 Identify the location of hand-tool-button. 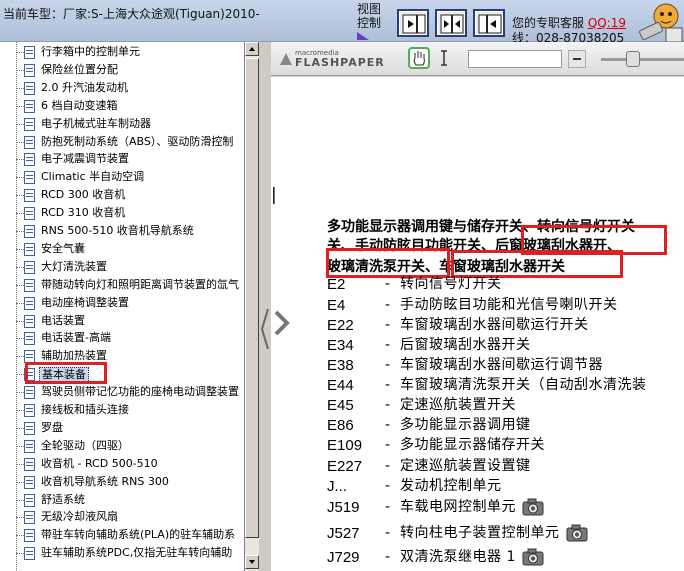
(419, 58).